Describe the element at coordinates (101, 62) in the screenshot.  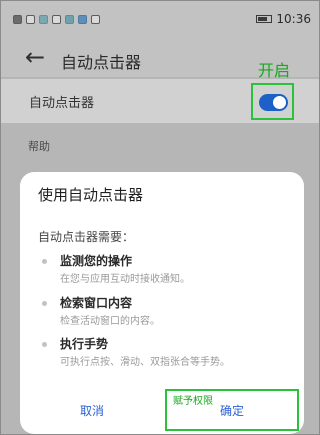
I see `page-title: 自动点击器` at that location.